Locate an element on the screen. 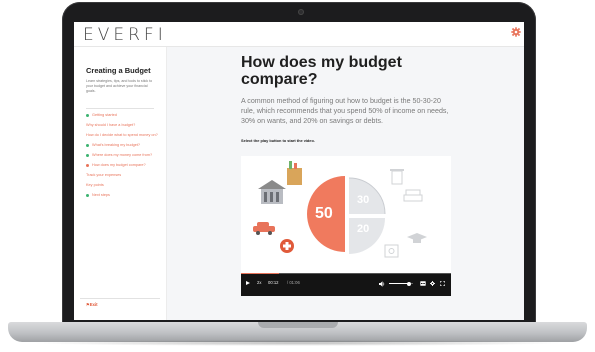  nav-item-label: How do I decide what to spend money on? is located at coordinates (122, 134).